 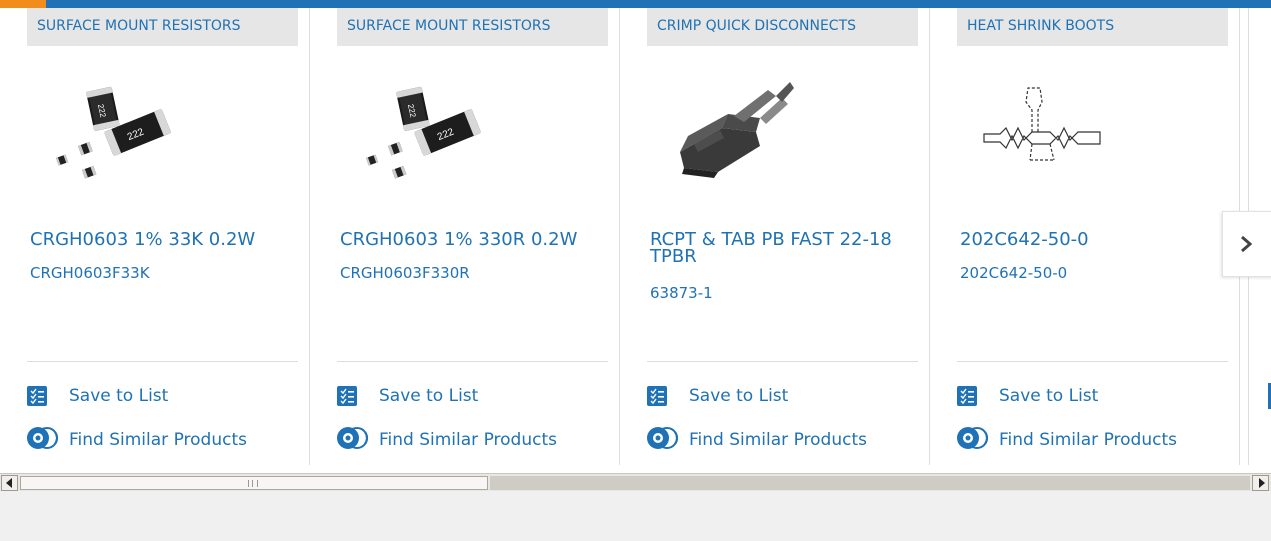 What do you see at coordinates (165, 240) in the screenshot?
I see `product-name-link: CRGH0603 1% 33K 0.2W` at bounding box center [165, 240].